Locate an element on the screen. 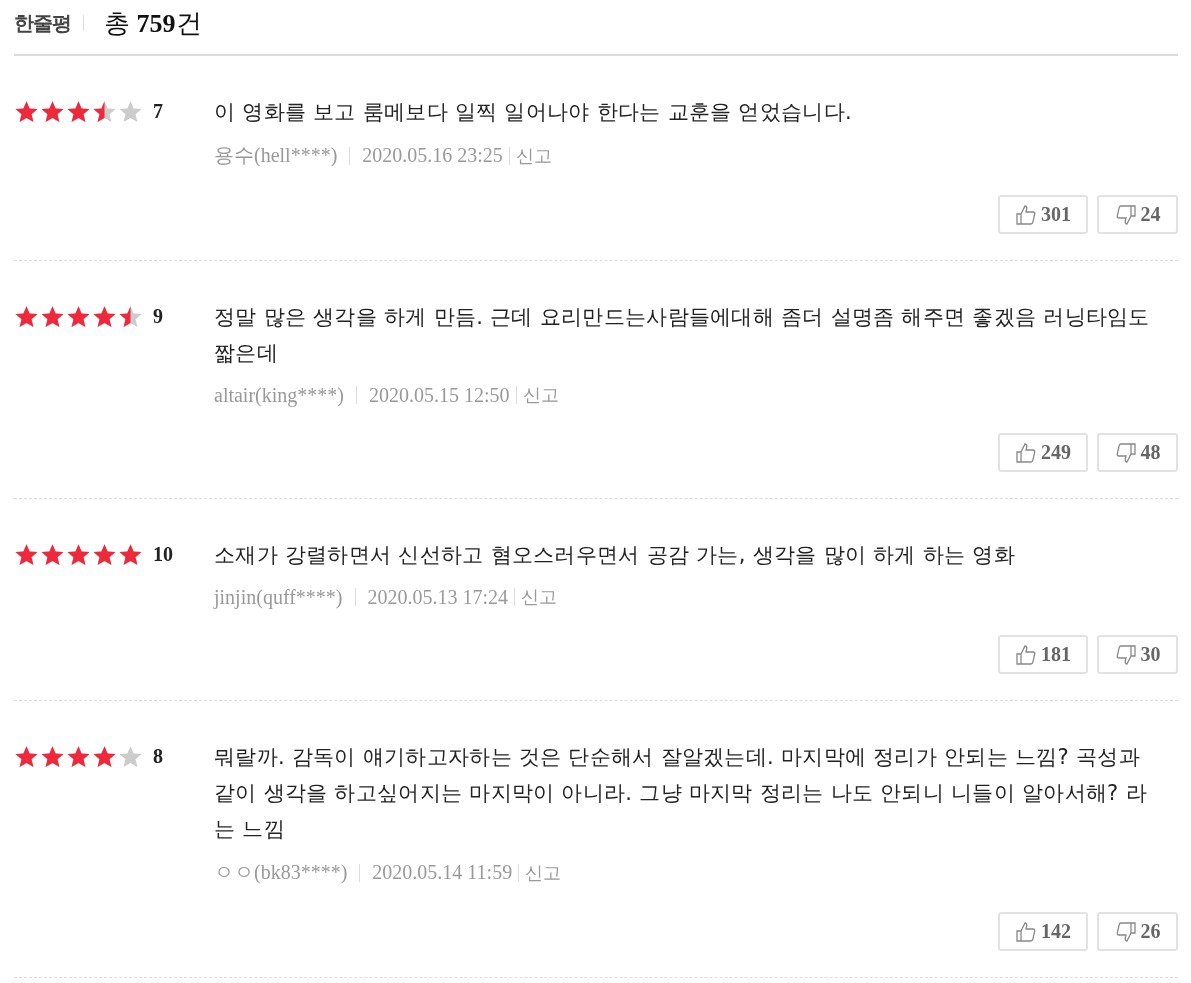 This screenshot has width=1191, height=983. review-text: 정말 많은 생각을 하게 만듬. 근데 요리만드는사람들에대해 좀더 설명좀 해주면 좋겠음 러닝타임도 짧은데 is located at coordinates (682, 335).